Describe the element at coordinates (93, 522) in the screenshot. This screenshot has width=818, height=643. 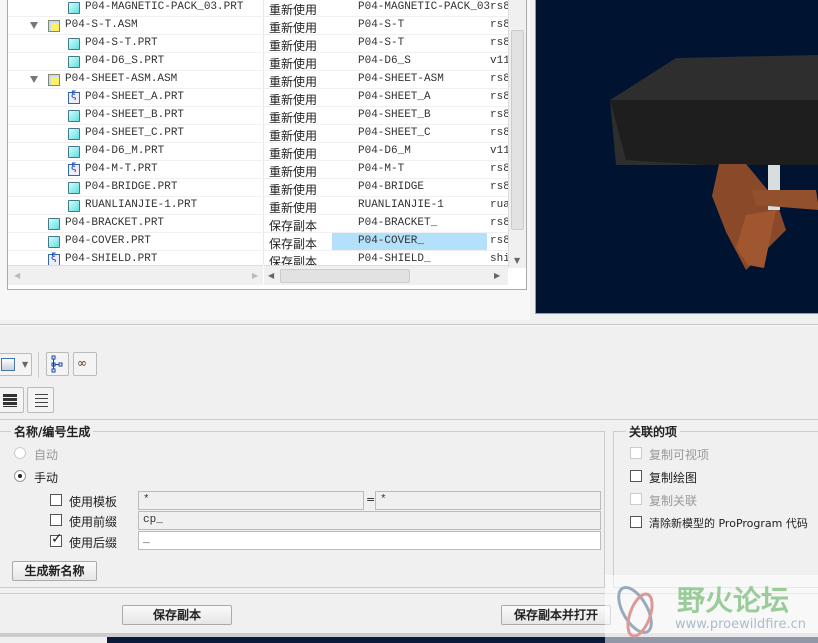
I see `use-prefix-label: 使用前缀` at that location.